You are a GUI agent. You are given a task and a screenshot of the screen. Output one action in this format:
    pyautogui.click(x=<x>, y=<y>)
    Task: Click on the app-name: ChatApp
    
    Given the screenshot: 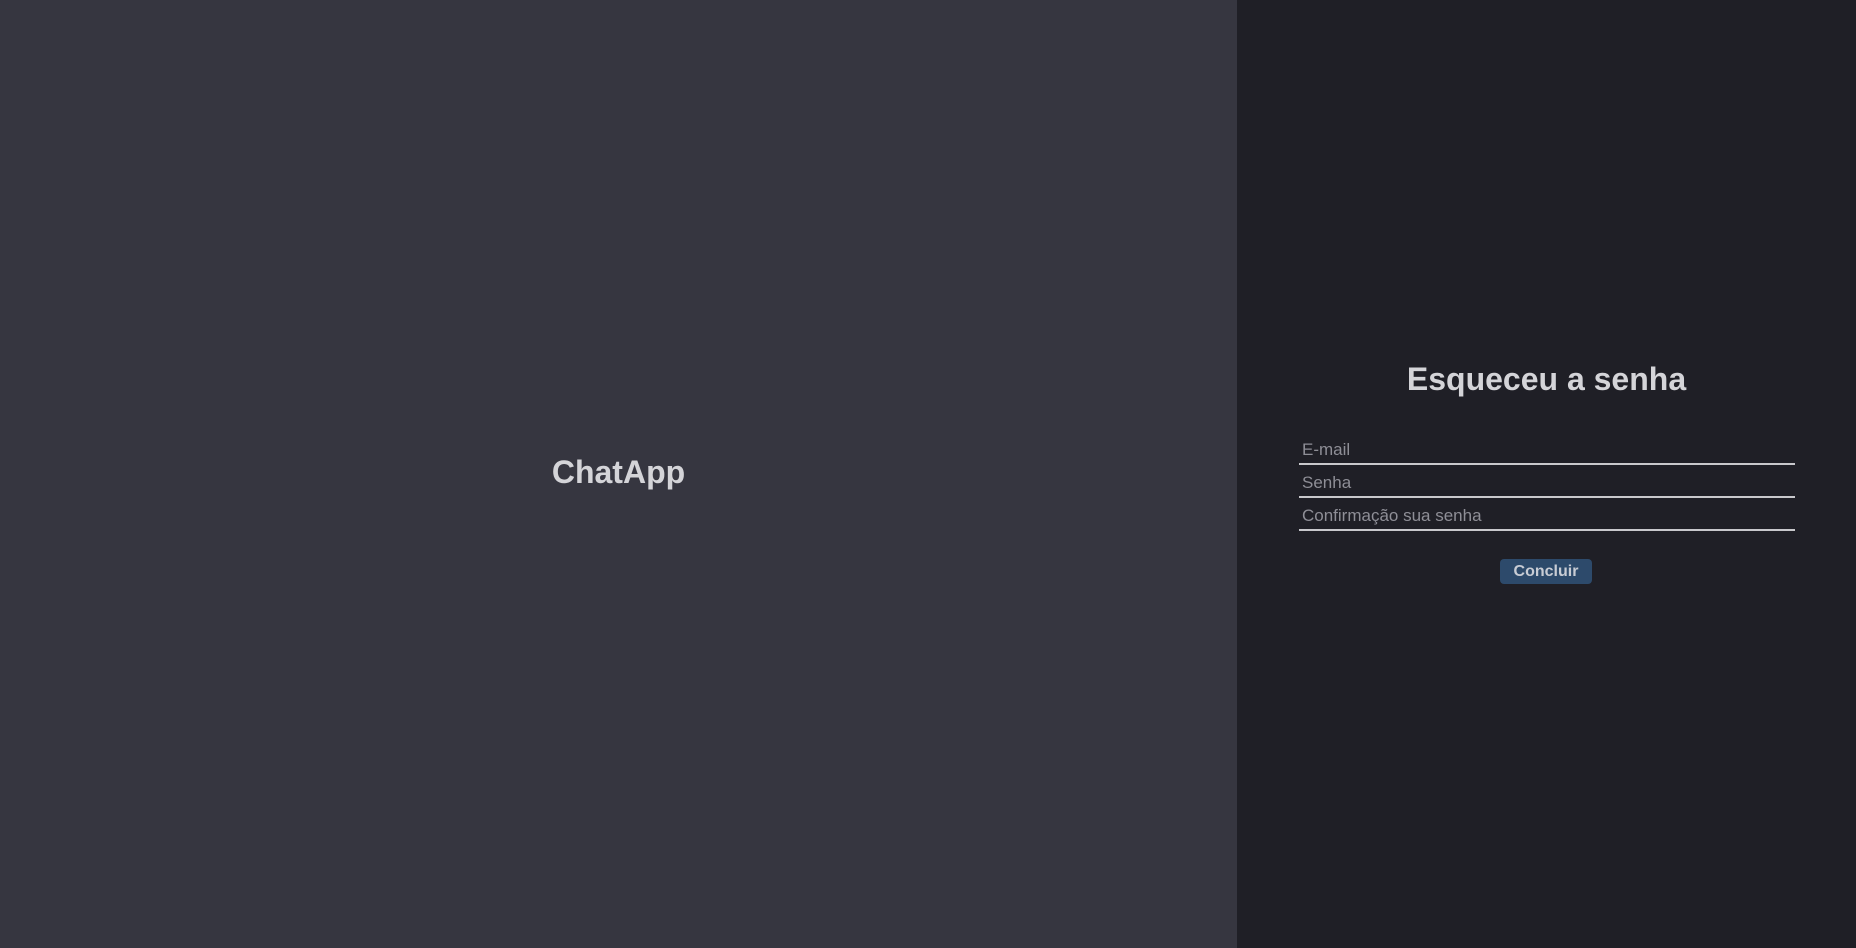 What is the action you would take?
    pyautogui.click(x=618, y=472)
    